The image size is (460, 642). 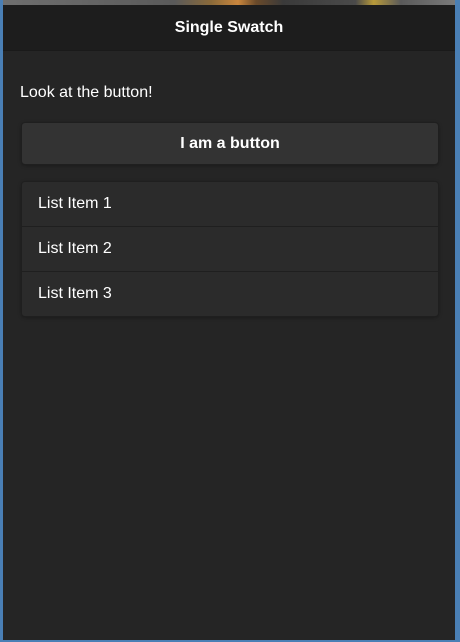 What do you see at coordinates (230, 204) in the screenshot?
I see `list-item: List Item 1` at bounding box center [230, 204].